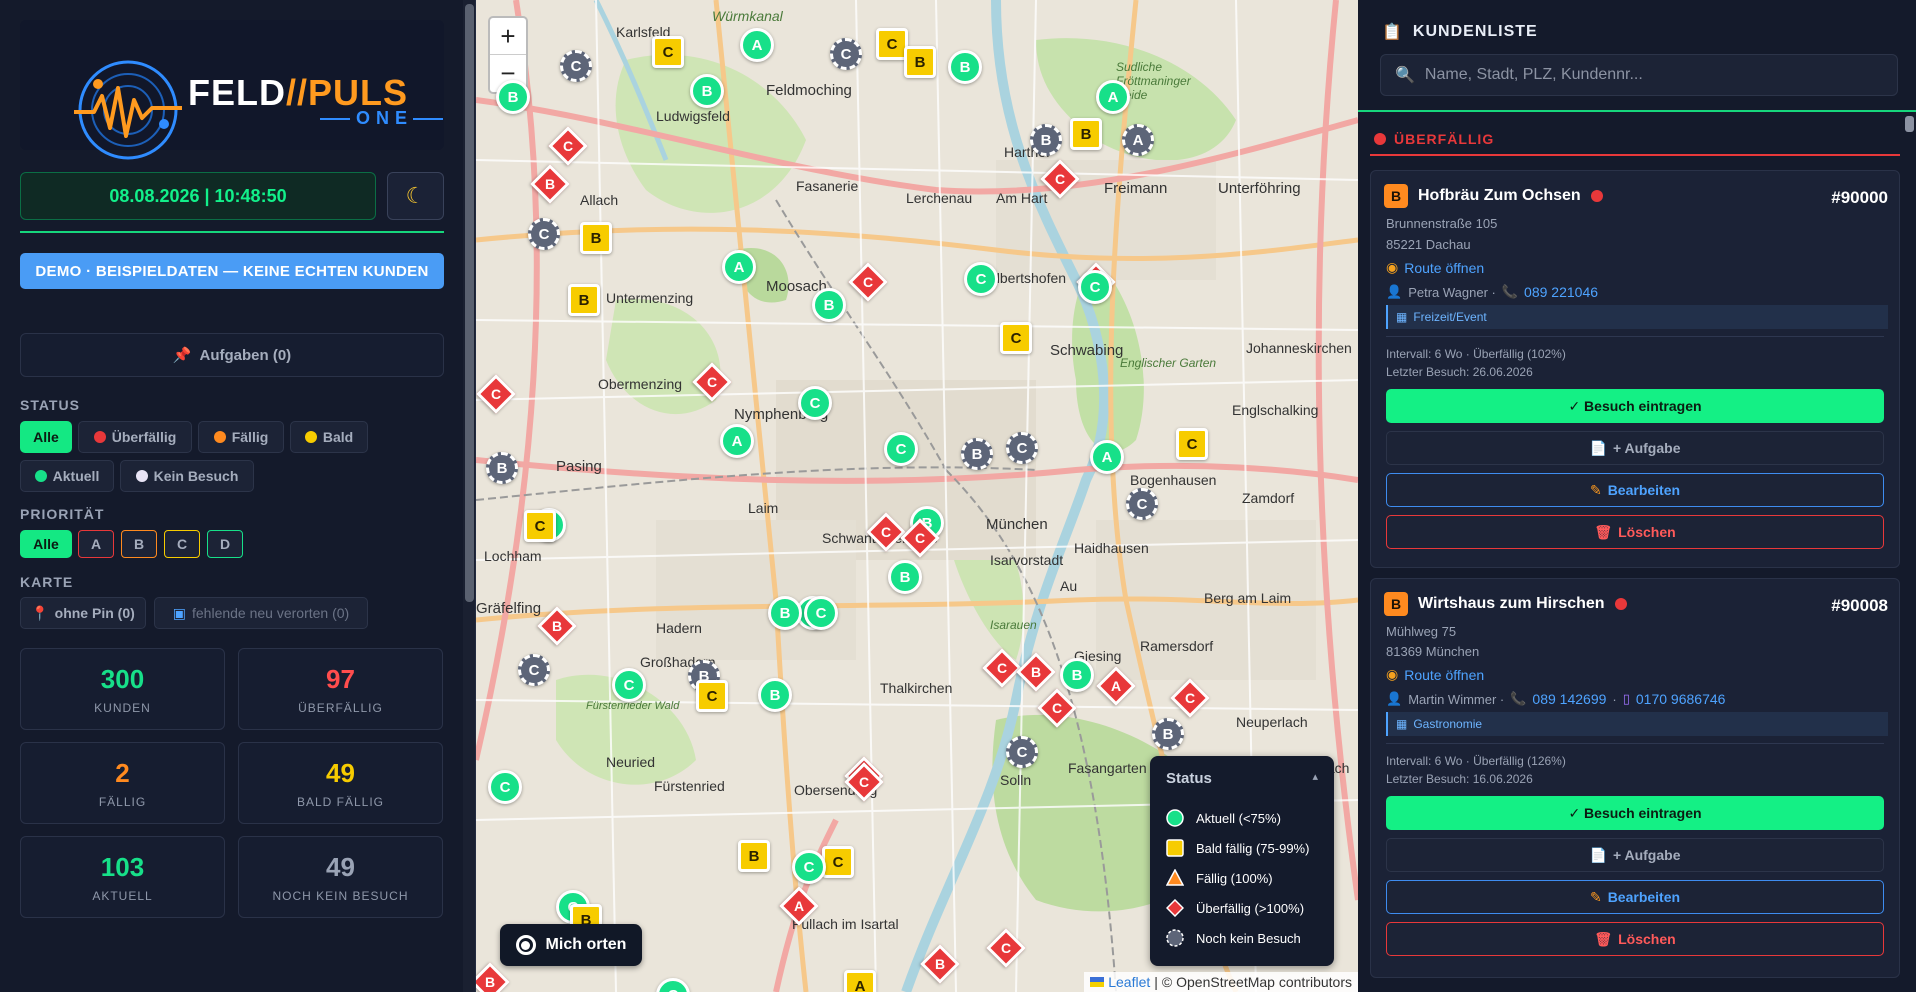  I want to click on status-filter-soon: Bald, so click(329, 437).